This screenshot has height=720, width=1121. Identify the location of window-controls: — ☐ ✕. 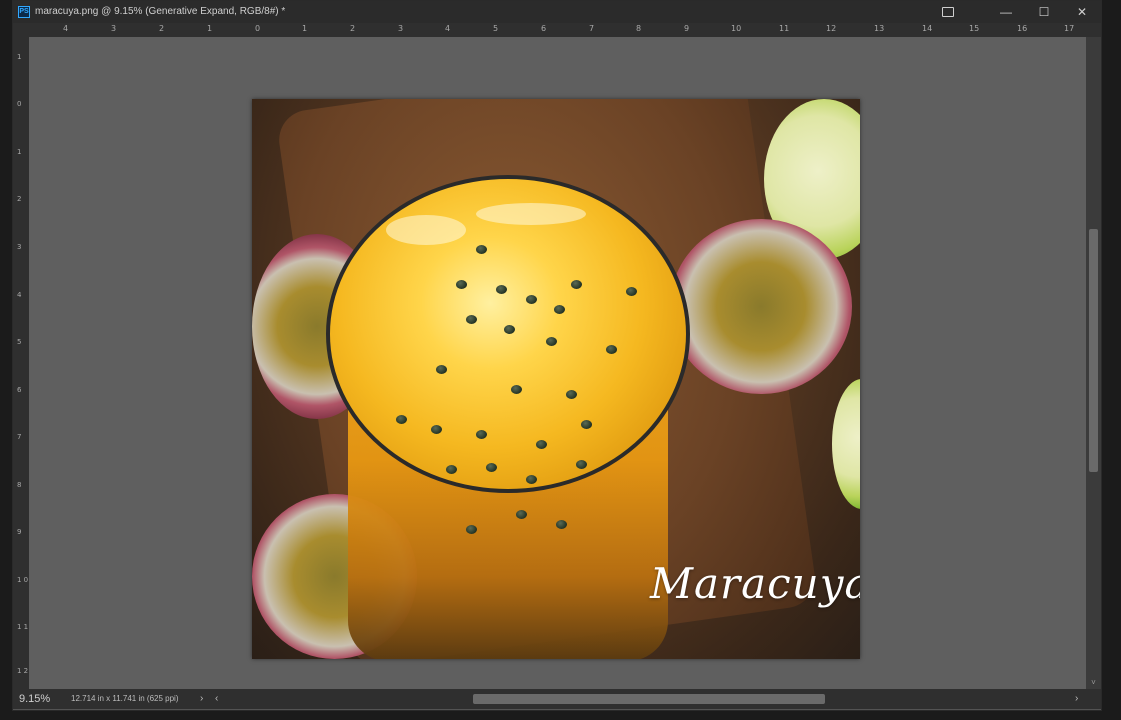
(1044, 12).